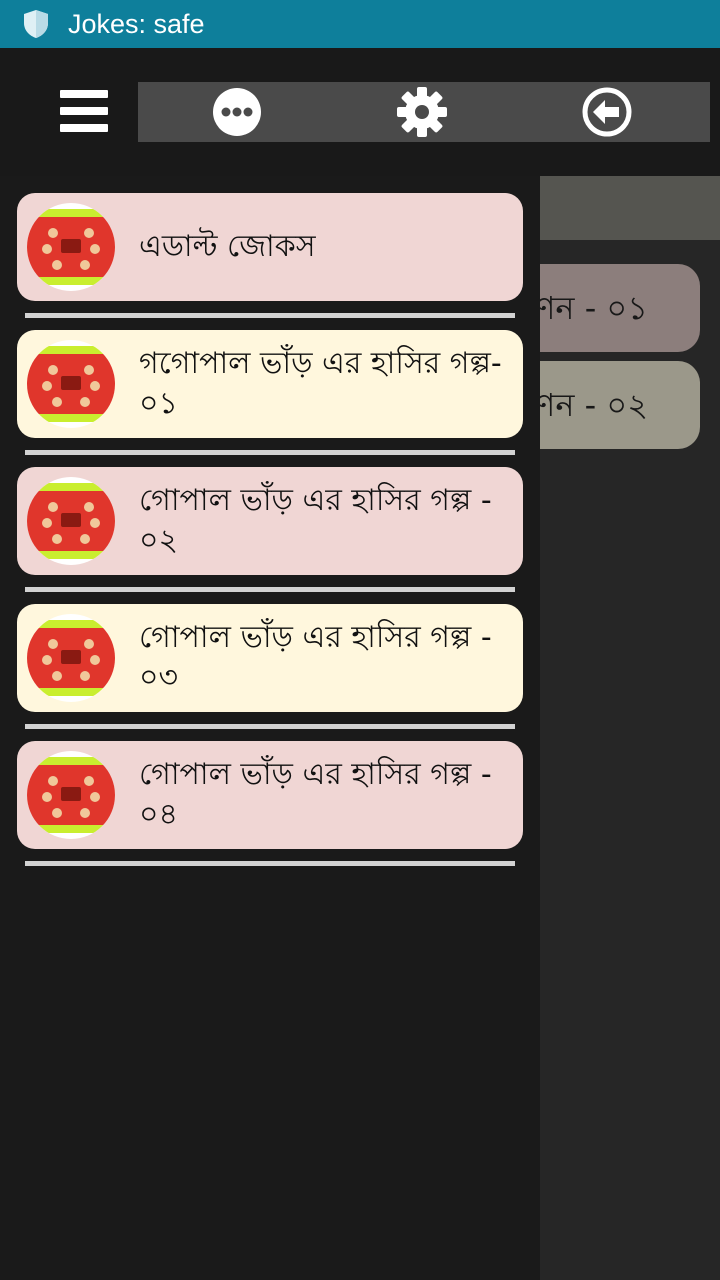 Image resolution: width=720 pixels, height=1280 pixels. What do you see at coordinates (227, 246) in the screenshot?
I see `drawer-item-label: এডাল্ট জোকস` at bounding box center [227, 246].